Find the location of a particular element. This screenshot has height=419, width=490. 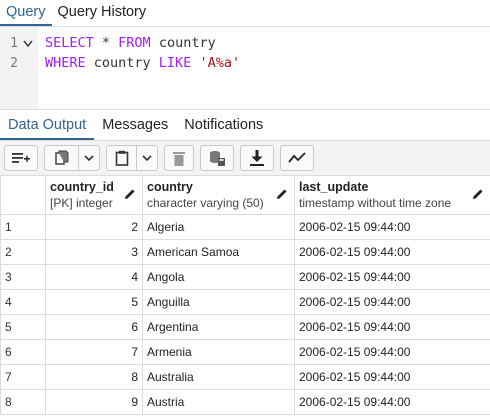

fold-chevron-icon is located at coordinates (28, 45).